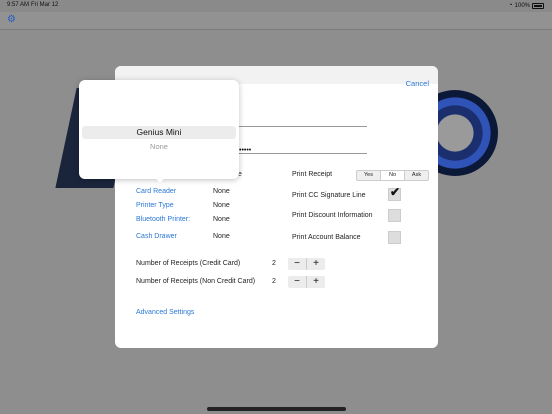 Image resolution: width=552 pixels, height=414 pixels. I want to click on card-reader-picker-popover: Genius Mini None, so click(159, 129).